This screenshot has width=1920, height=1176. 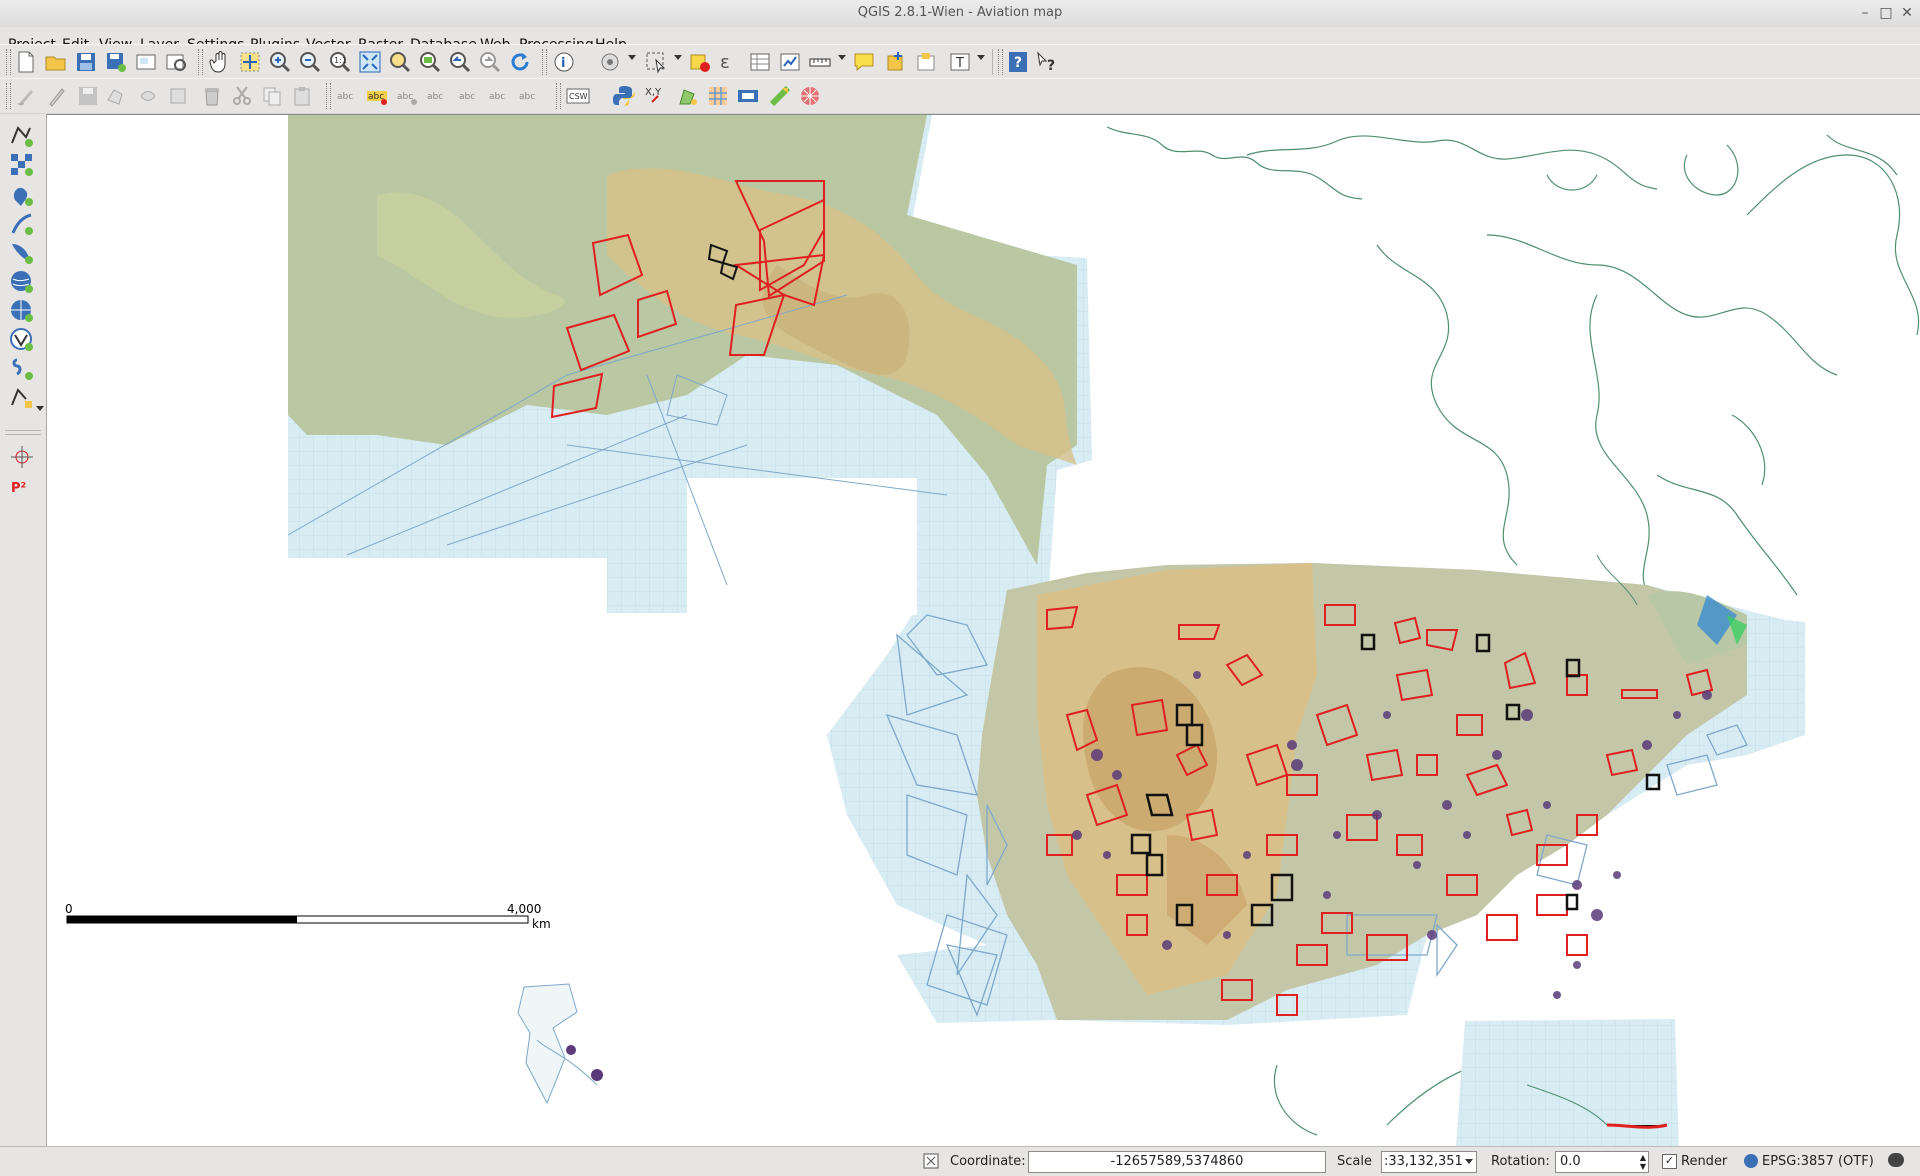 What do you see at coordinates (624, 96) in the screenshot?
I see `python-console-icon` at bounding box center [624, 96].